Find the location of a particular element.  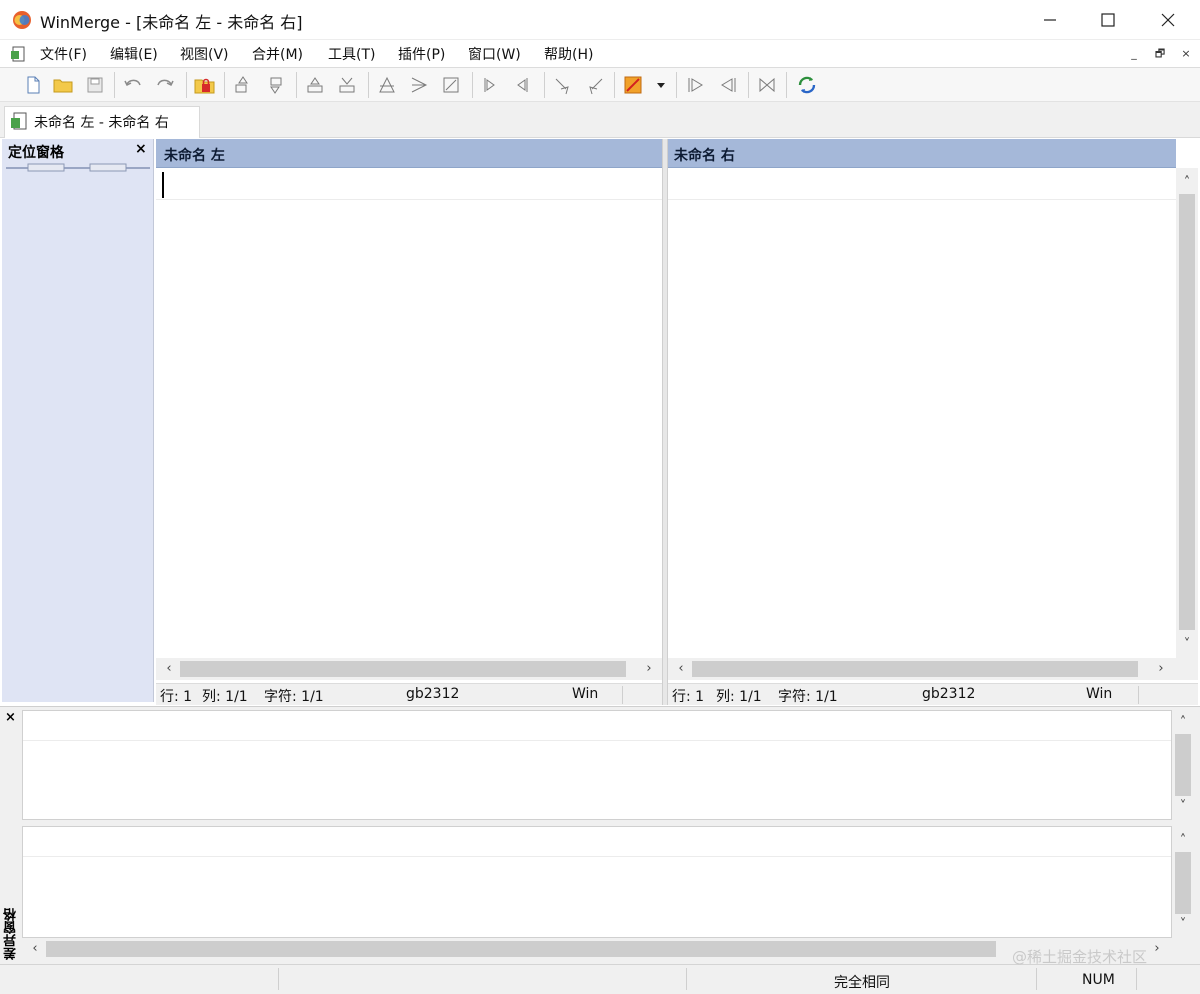

refresh-button is located at coordinates (807, 85).